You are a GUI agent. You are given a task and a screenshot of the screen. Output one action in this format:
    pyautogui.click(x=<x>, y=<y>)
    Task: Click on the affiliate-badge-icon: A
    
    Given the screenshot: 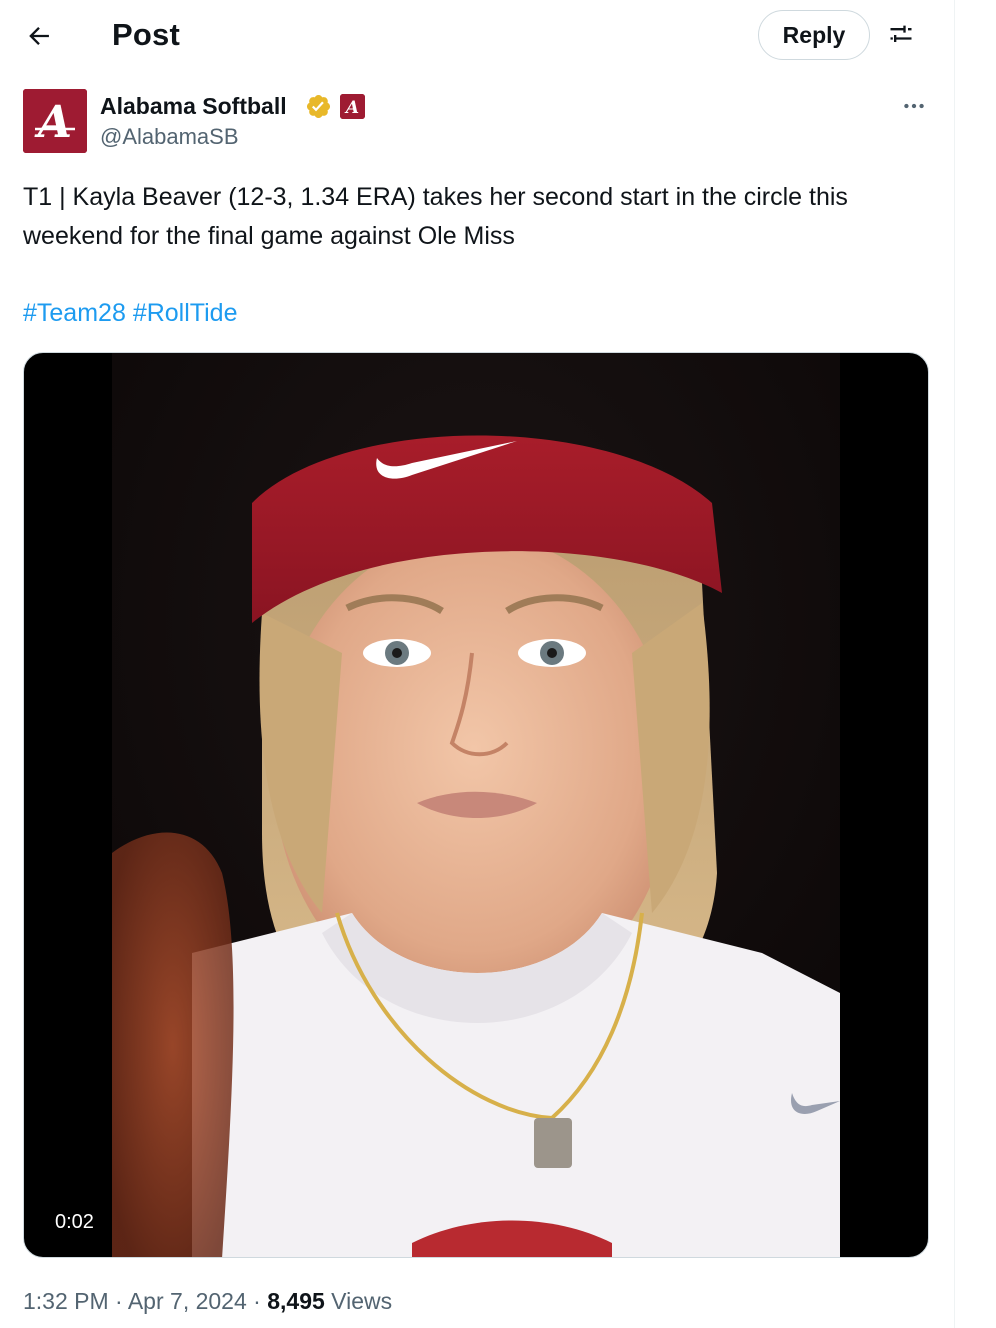 What is the action you would take?
    pyautogui.click(x=352, y=106)
    